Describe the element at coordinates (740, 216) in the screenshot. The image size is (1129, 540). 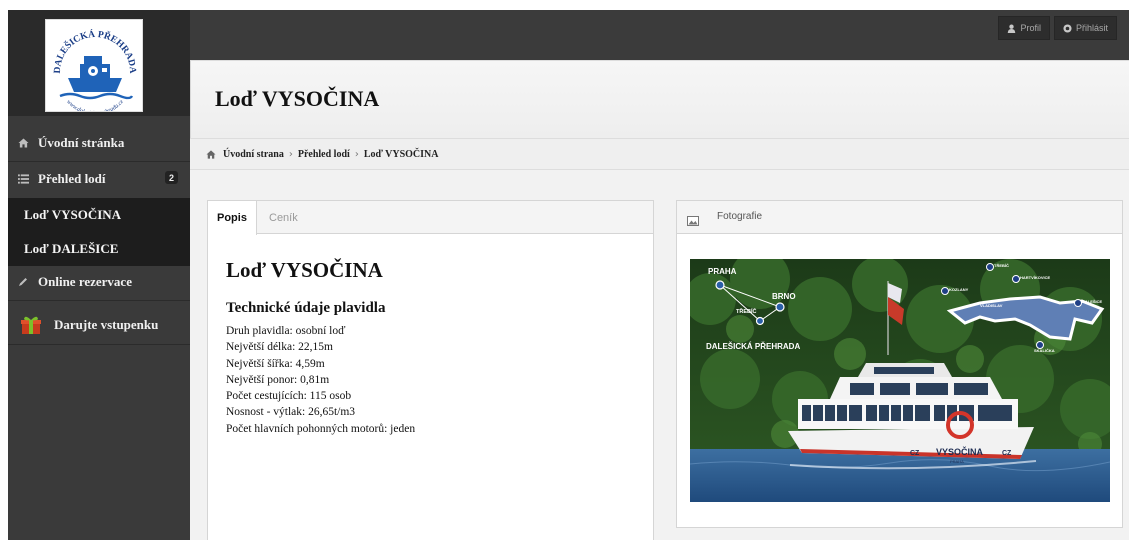
I see `photo-panel-title: Fotografie` at that location.